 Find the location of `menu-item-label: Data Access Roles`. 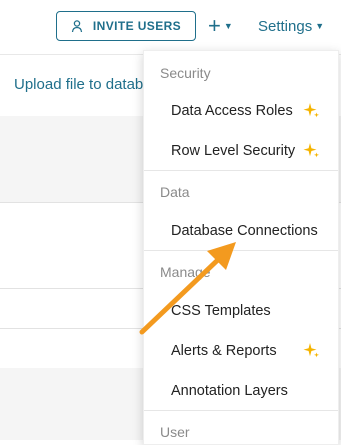

menu-item-label: Data Access Roles is located at coordinates (232, 111).